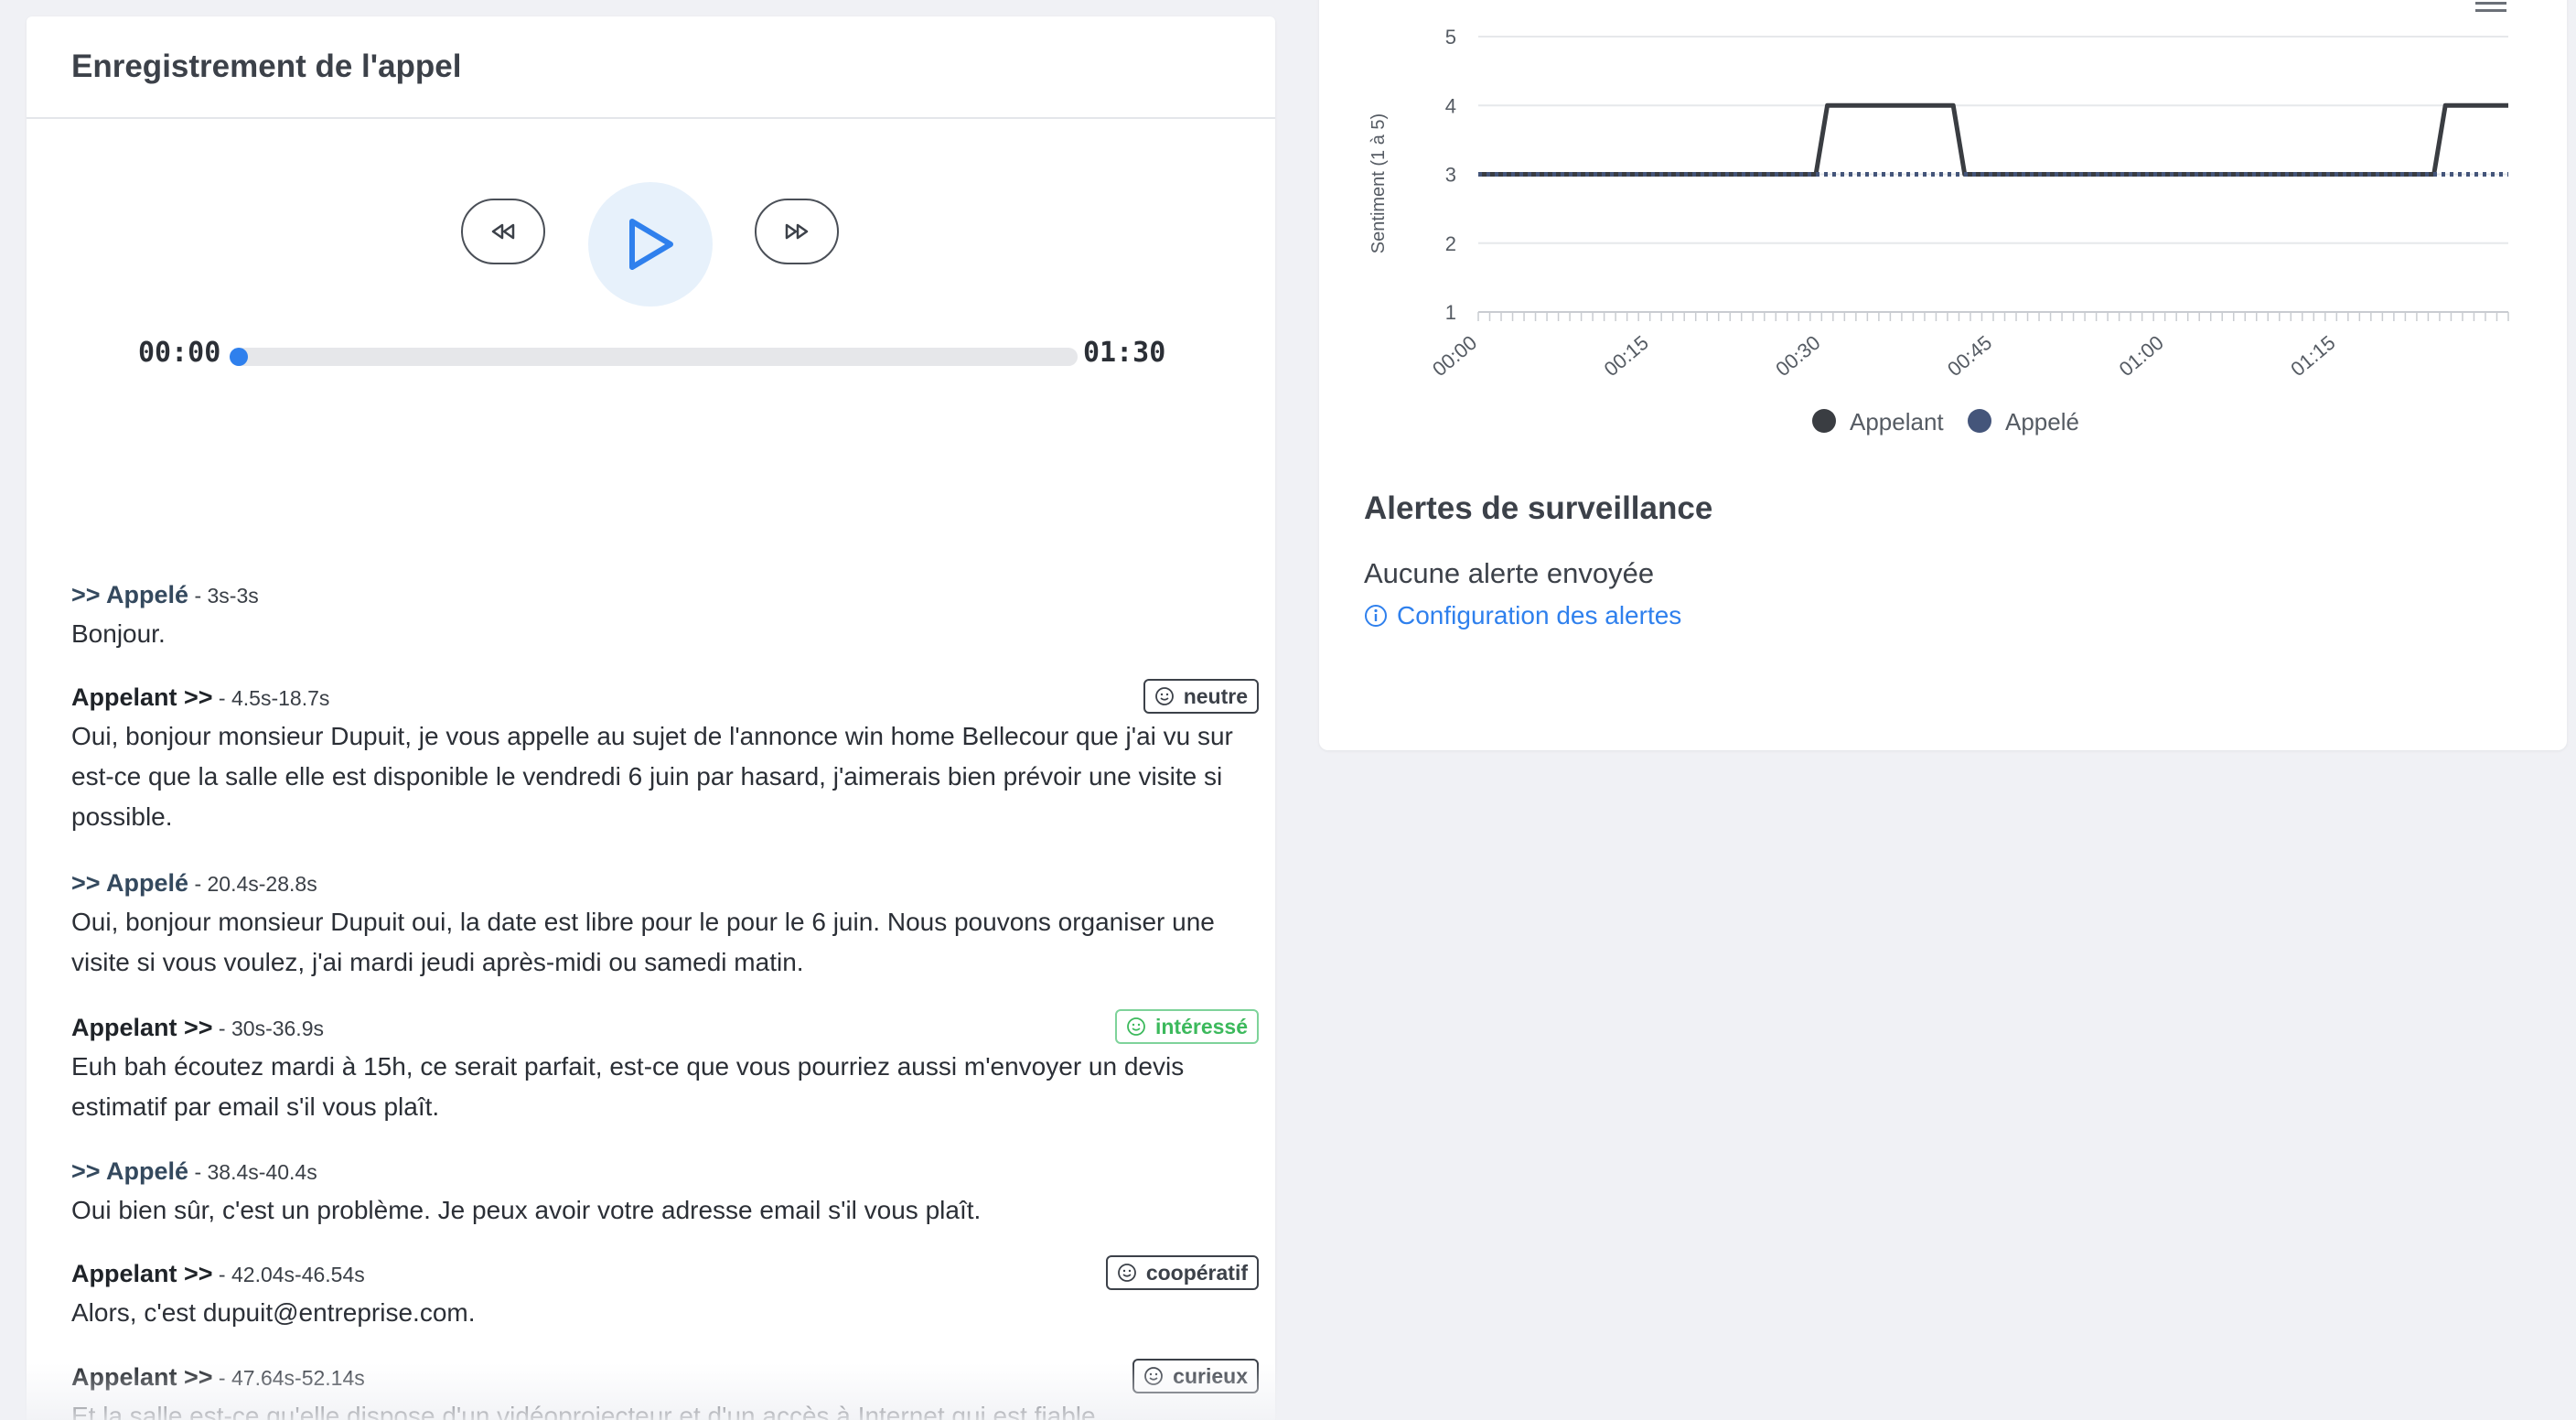 This screenshot has width=2576, height=1420. Describe the element at coordinates (665, 595) in the screenshot. I see `transcript-entry-header: >> Appelé - 3s-3s` at that location.